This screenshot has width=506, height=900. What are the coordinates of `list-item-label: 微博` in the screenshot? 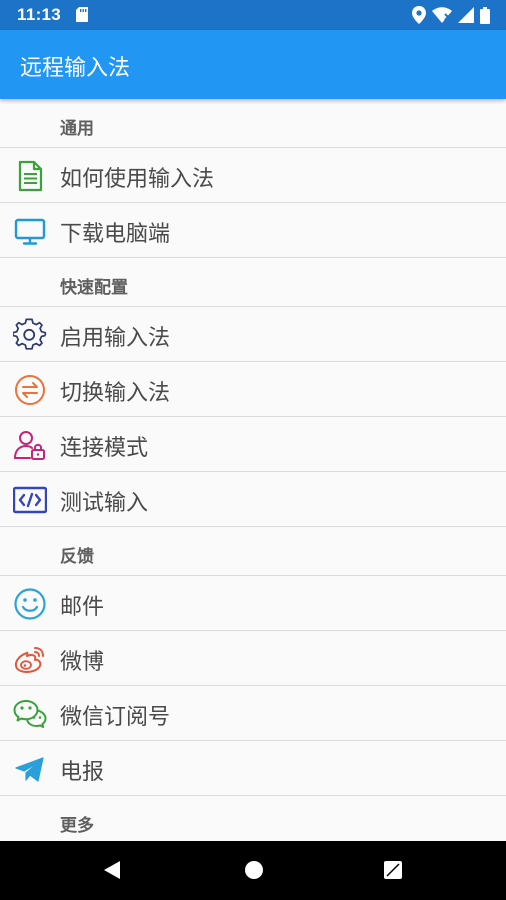 It's located at (82, 662).